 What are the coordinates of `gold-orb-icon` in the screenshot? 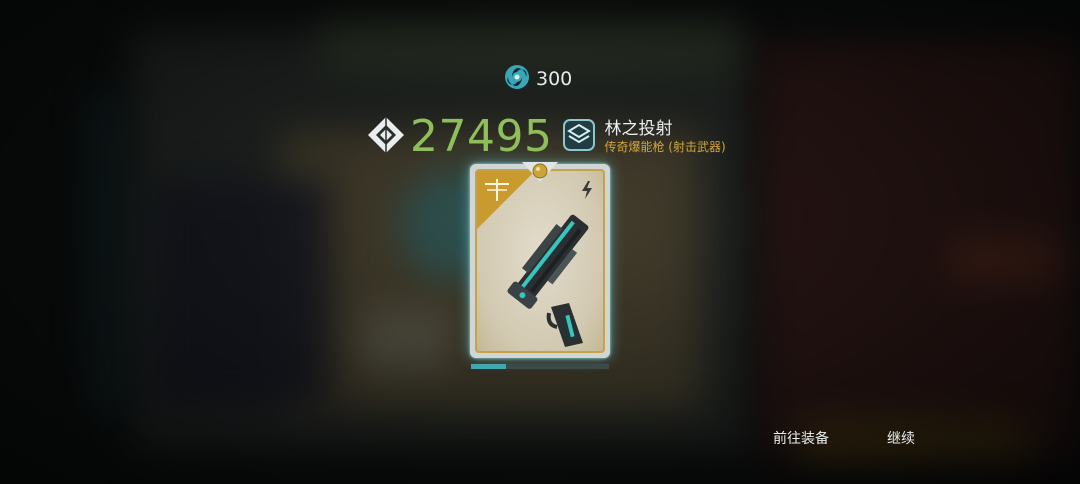 It's located at (540, 172).